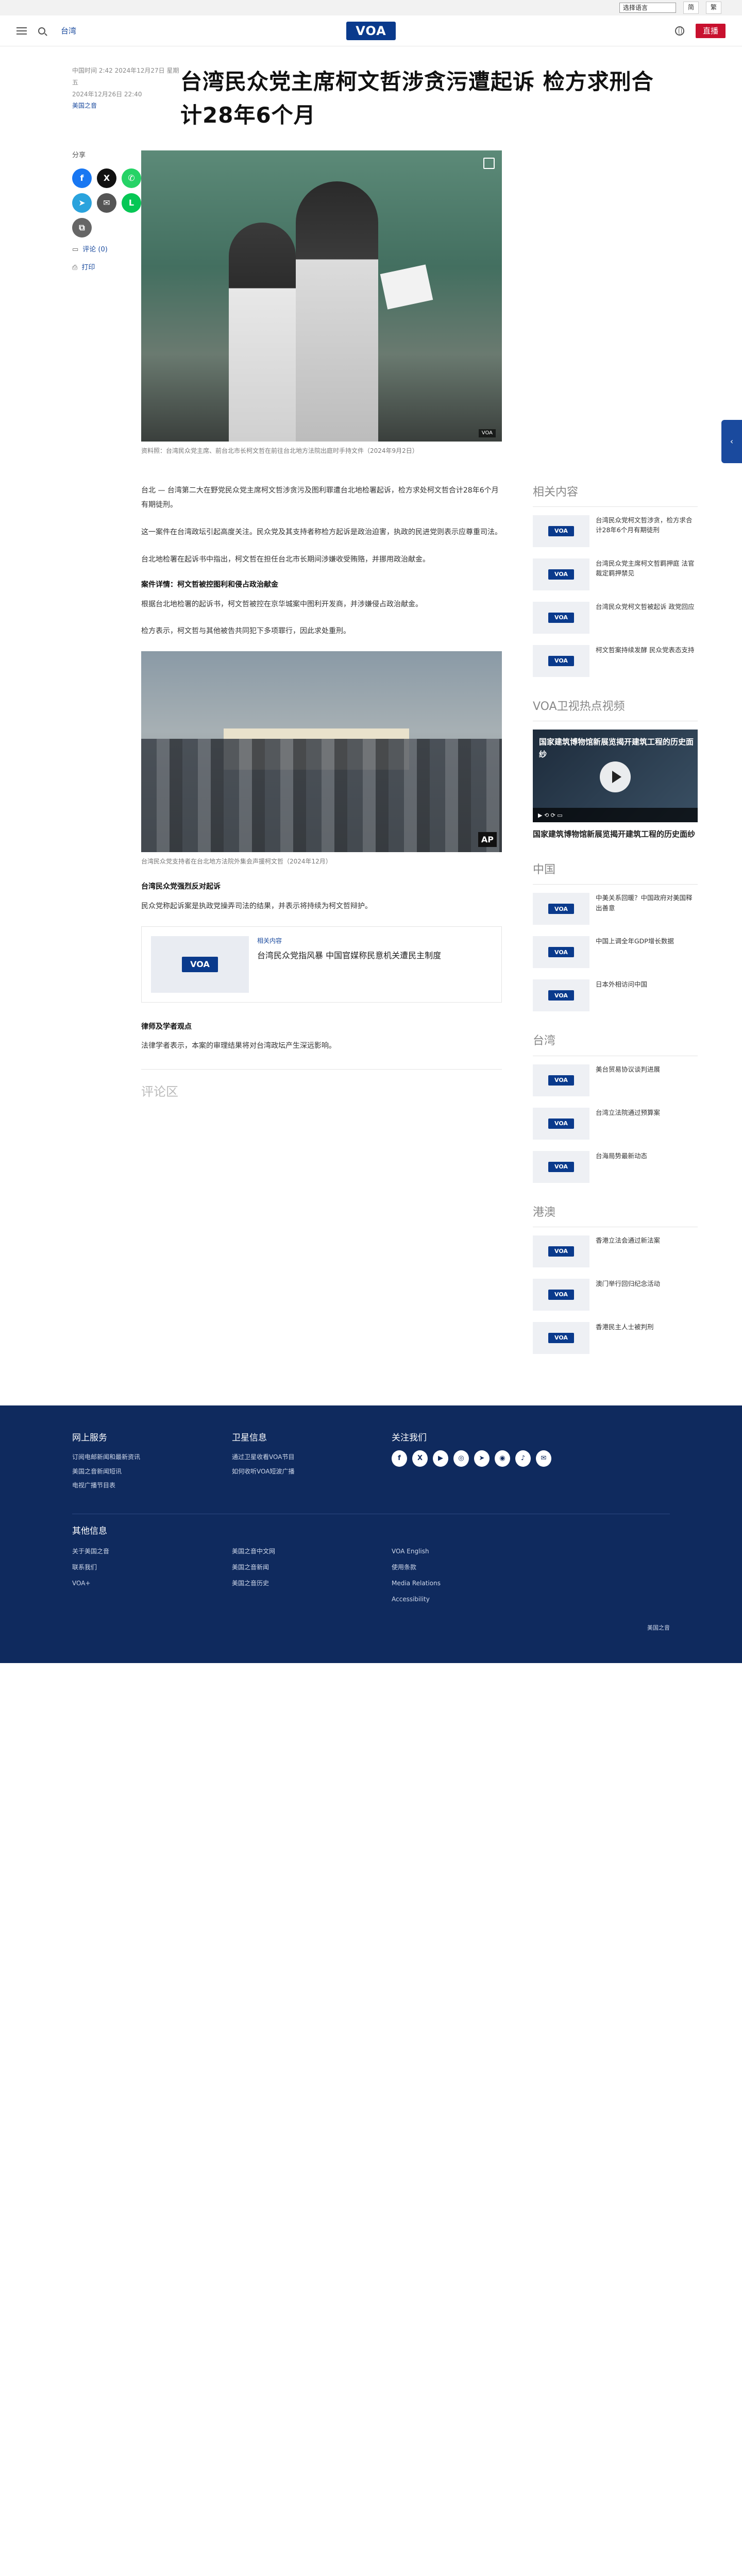 This screenshot has width=742, height=2576. What do you see at coordinates (166, 1026) in the screenshot?
I see `section-heading: 律师及学者观点` at bounding box center [166, 1026].